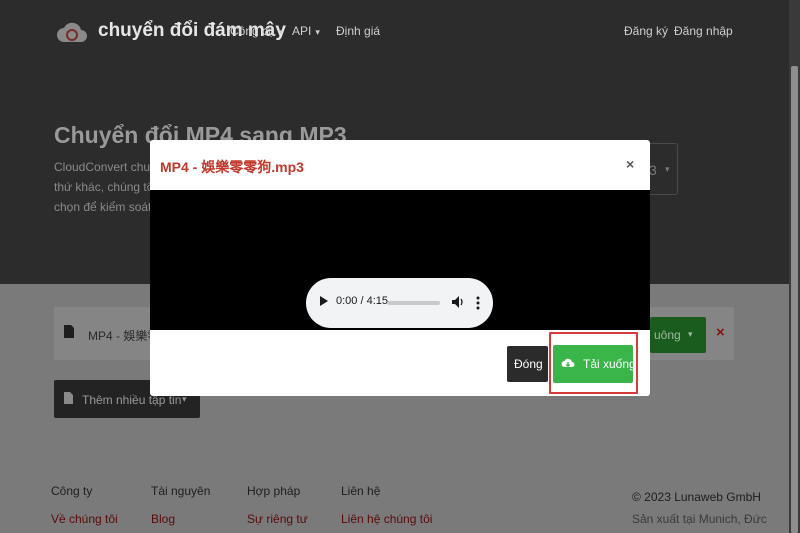 This screenshot has width=800, height=533. I want to click on audio-player: 0:00 / 4:15, so click(399, 303).